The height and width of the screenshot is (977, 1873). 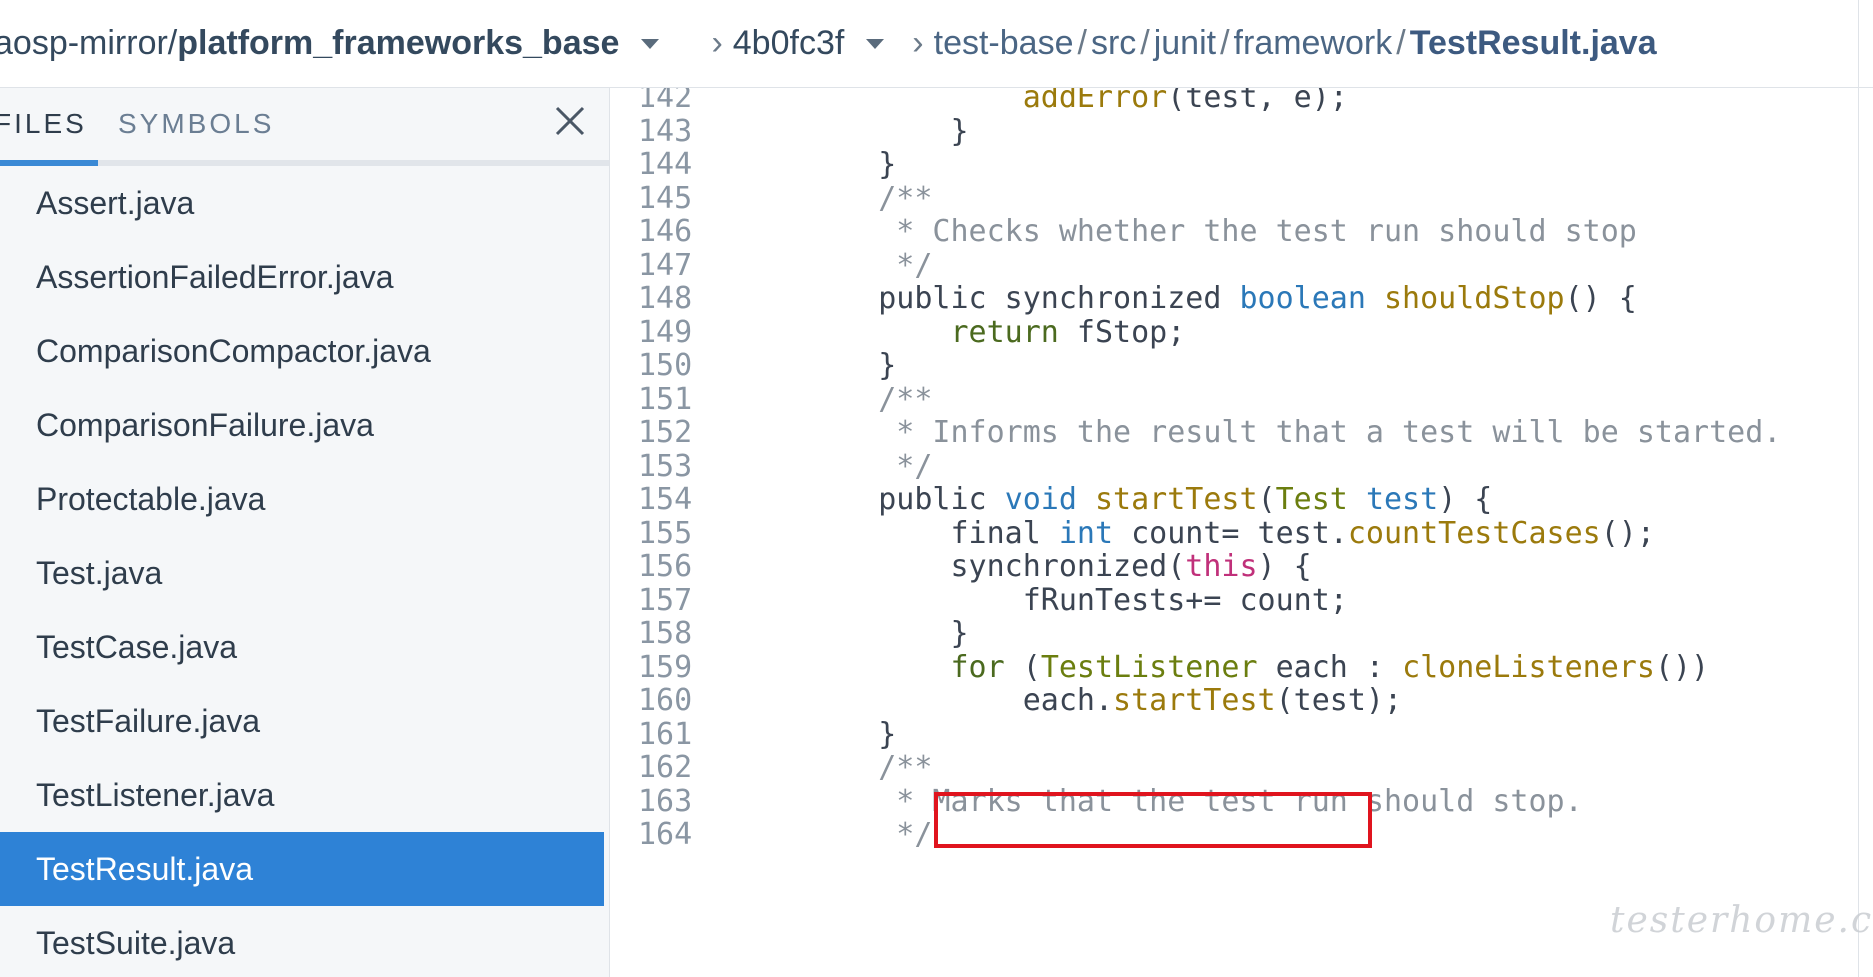 What do you see at coordinates (88, 43) in the screenshot?
I see `repo-owner-link: aosp-mirror/` at bounding box center [88, 43].